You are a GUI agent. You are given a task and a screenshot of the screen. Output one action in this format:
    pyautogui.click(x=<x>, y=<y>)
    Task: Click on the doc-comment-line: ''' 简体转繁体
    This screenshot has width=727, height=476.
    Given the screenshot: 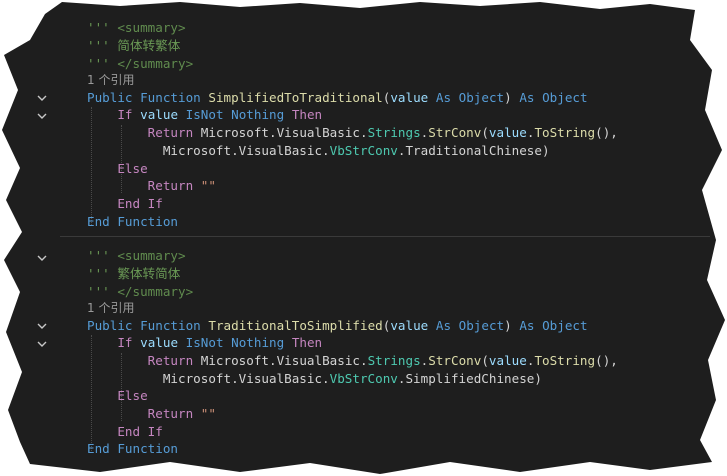 What is the action you would take?
    pyautogui.click(x=133, y=46)
    